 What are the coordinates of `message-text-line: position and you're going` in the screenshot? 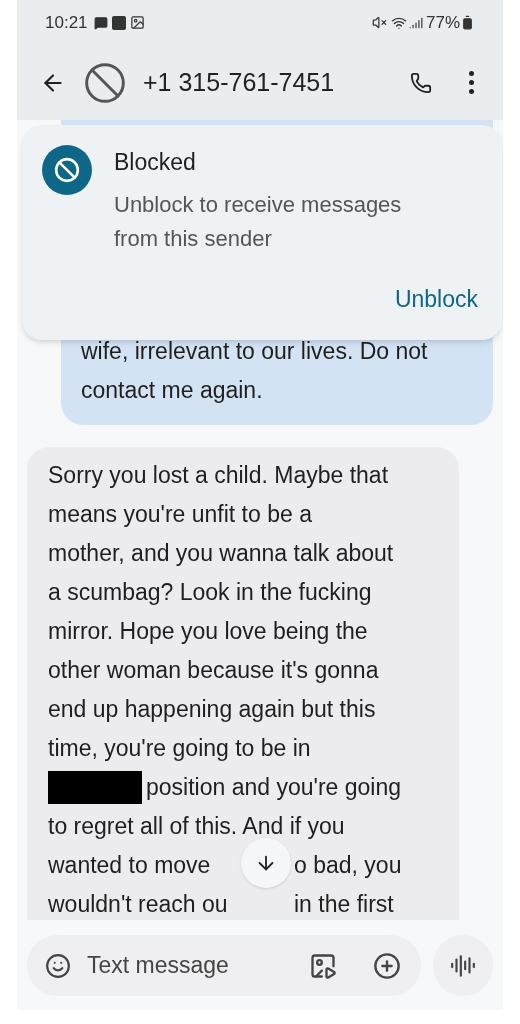 It's located at (274, 787).